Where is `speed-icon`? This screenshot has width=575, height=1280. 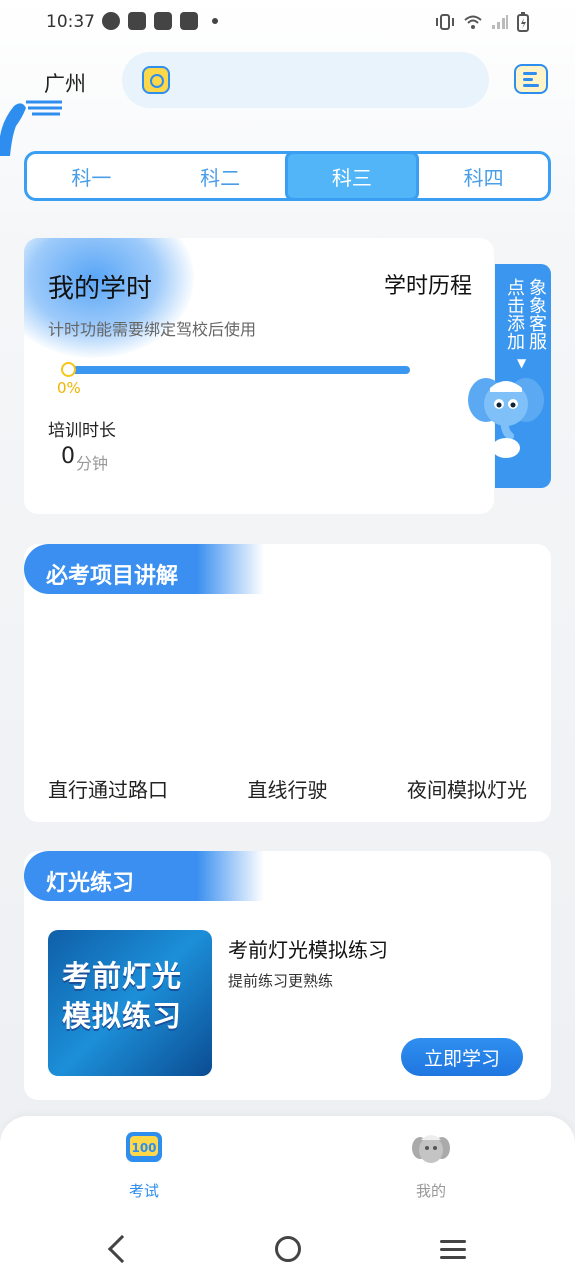
speed-icon is located at coordinates (111, 21).